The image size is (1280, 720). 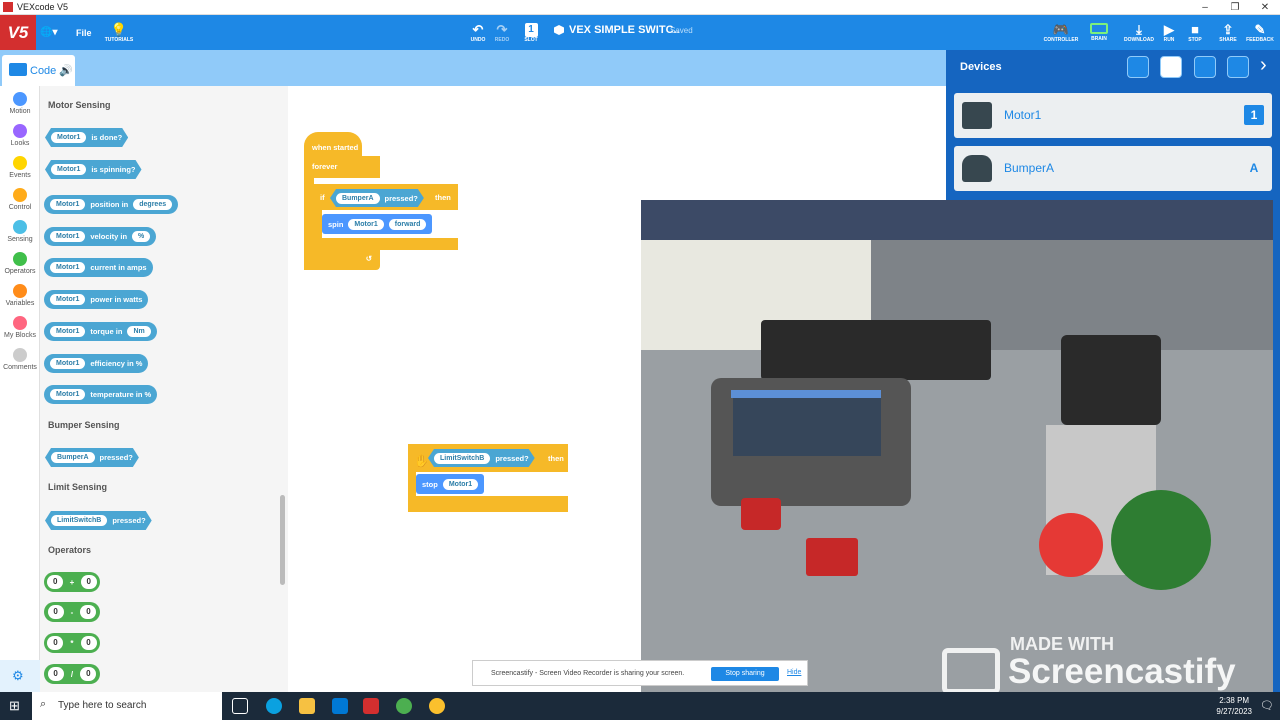 What do you see at coordinates (794, 672) in the screenshot?
I see `hide-link: Hide` at bounding box center [794, 672].